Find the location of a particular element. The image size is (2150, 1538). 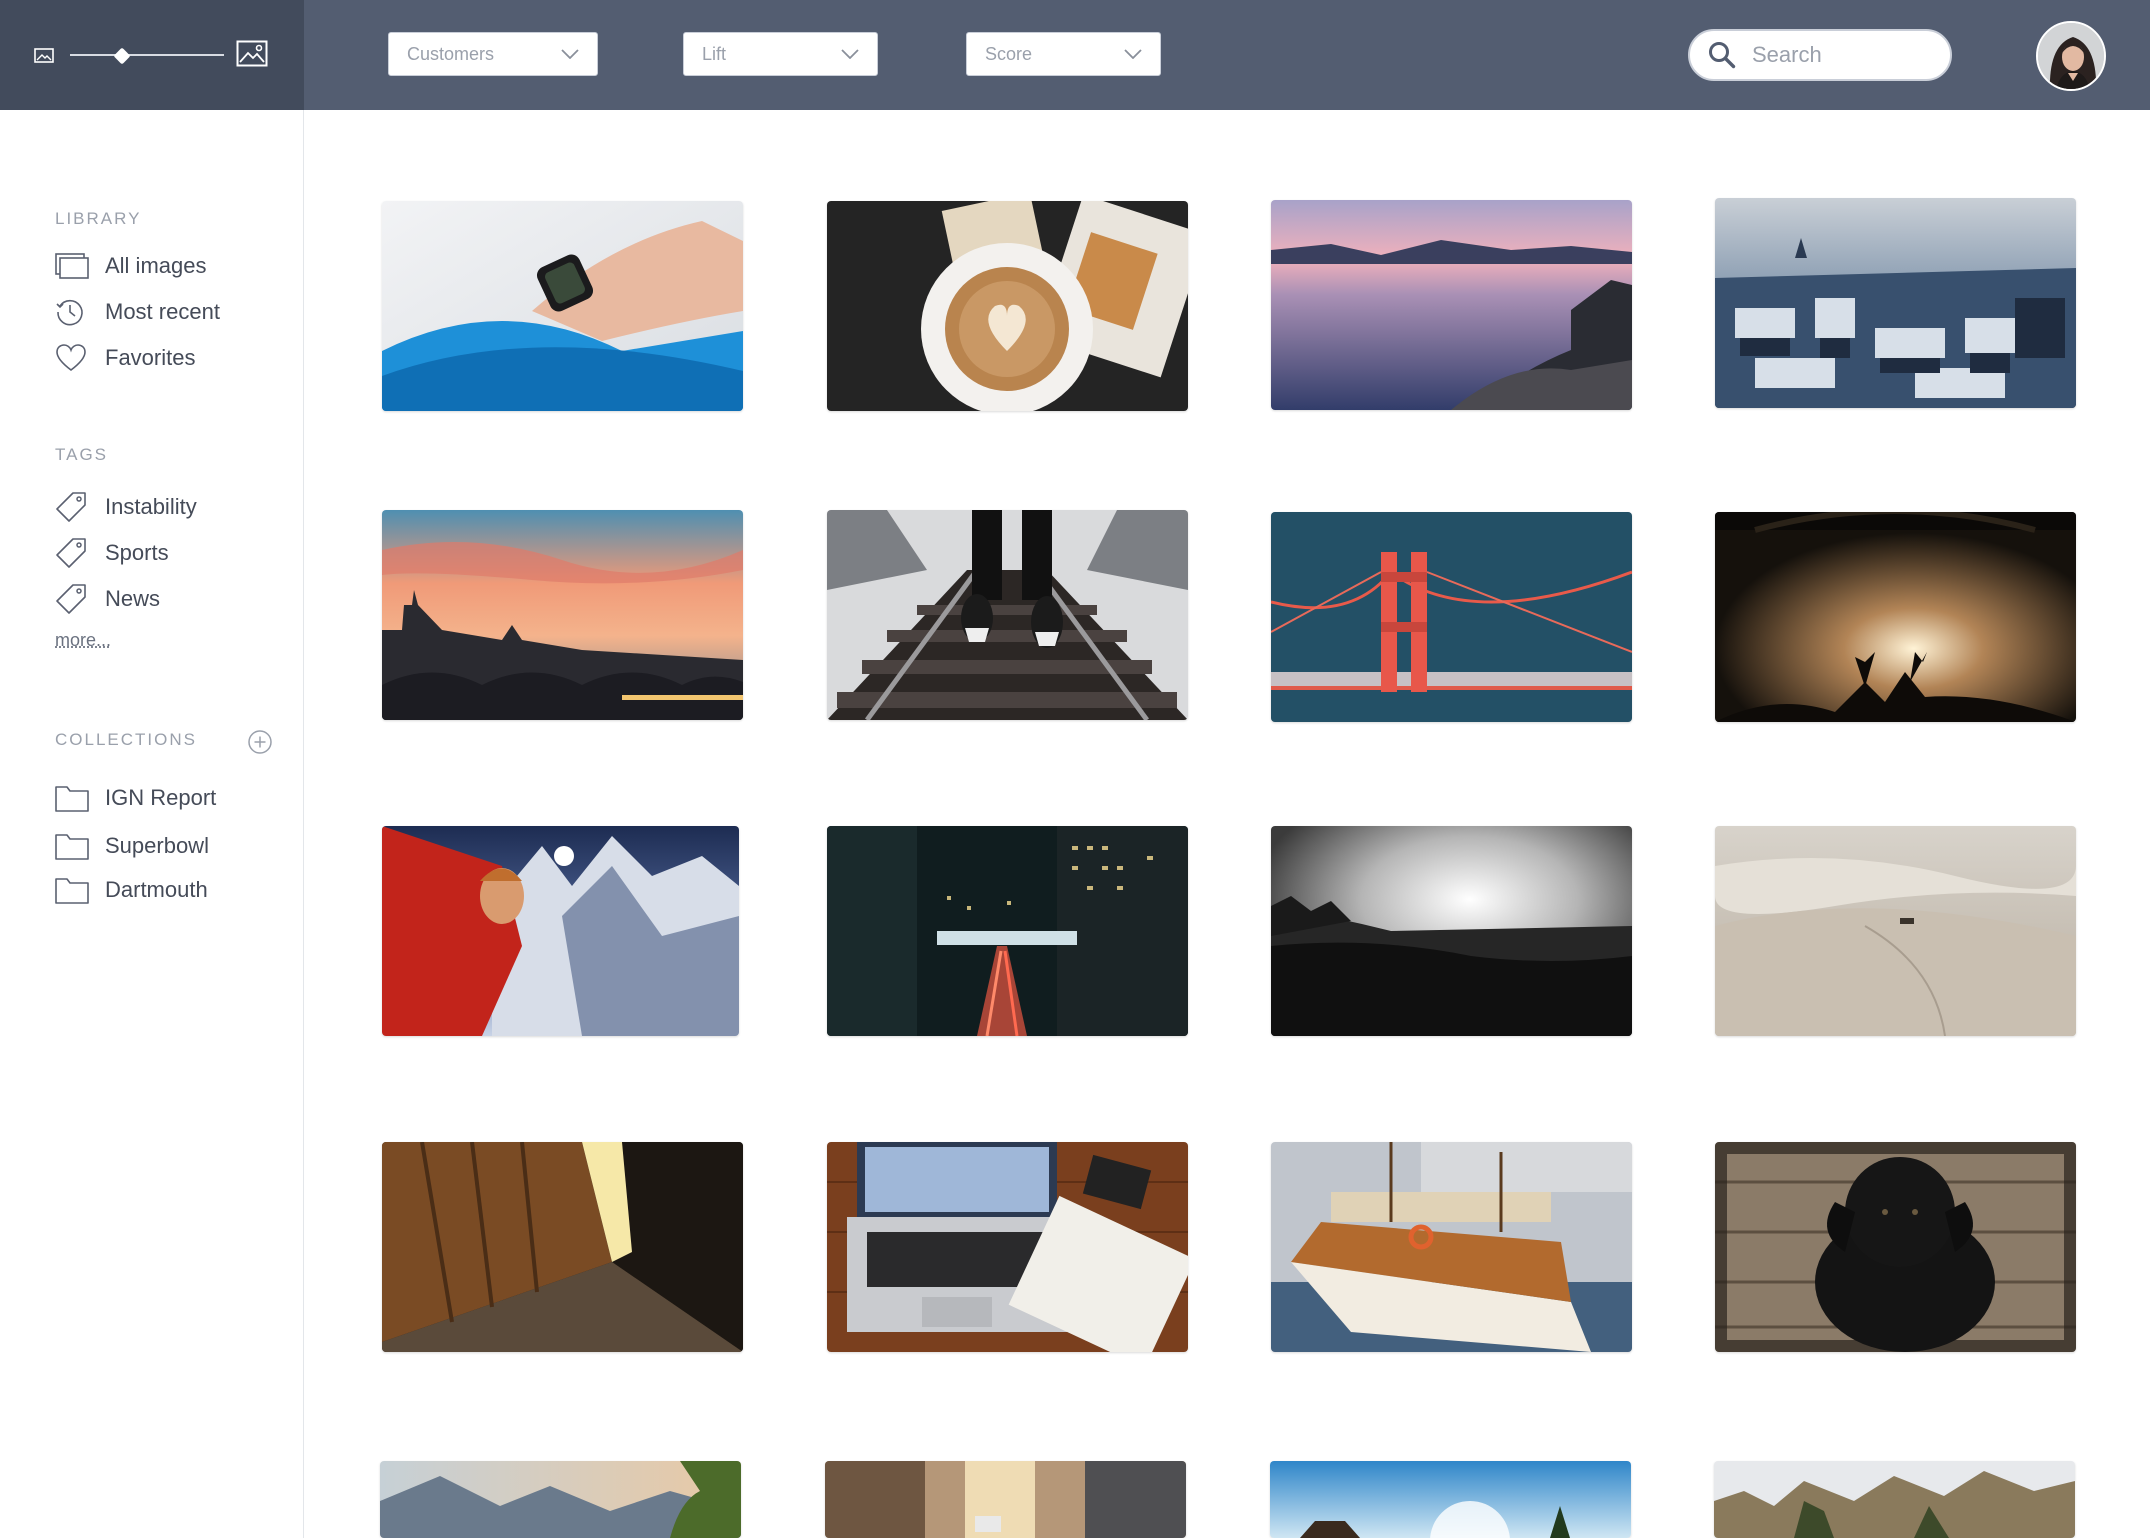

image-thumbnail-latte is located at coordinates (1007, 306).